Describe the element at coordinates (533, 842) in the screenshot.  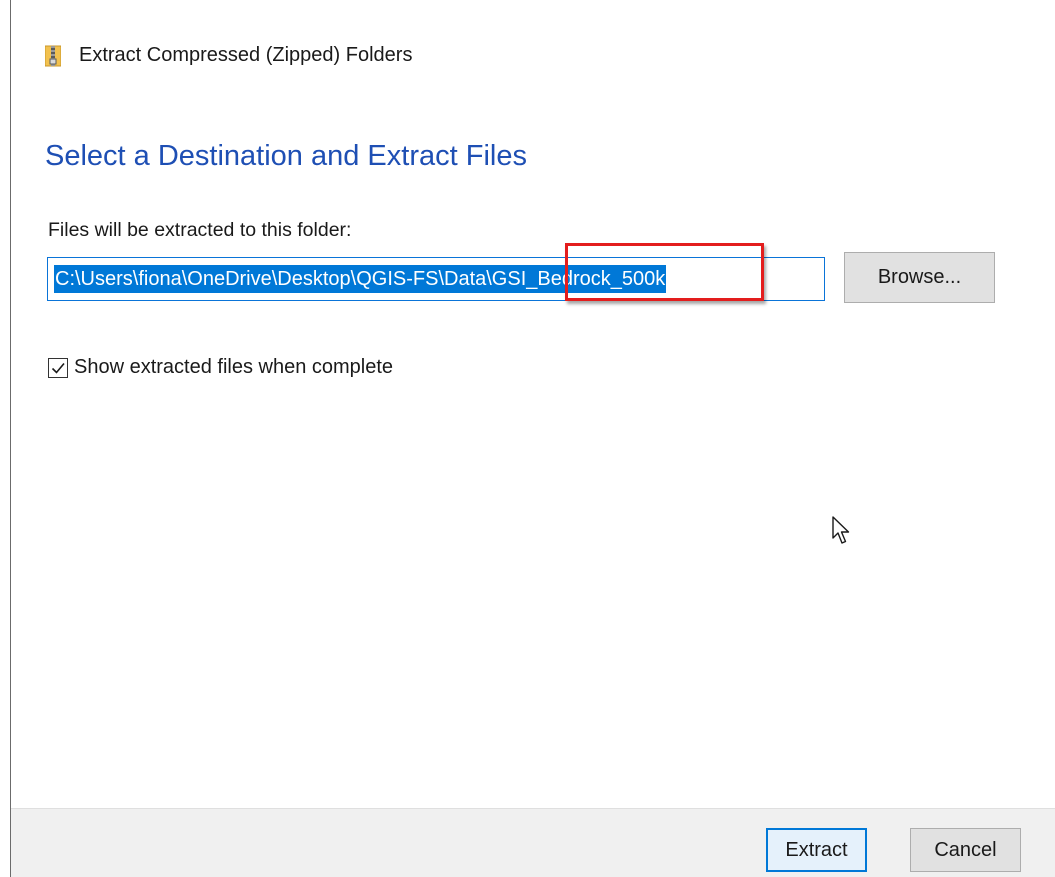
I see `dialog-footer: Extract Cancel` at that location.